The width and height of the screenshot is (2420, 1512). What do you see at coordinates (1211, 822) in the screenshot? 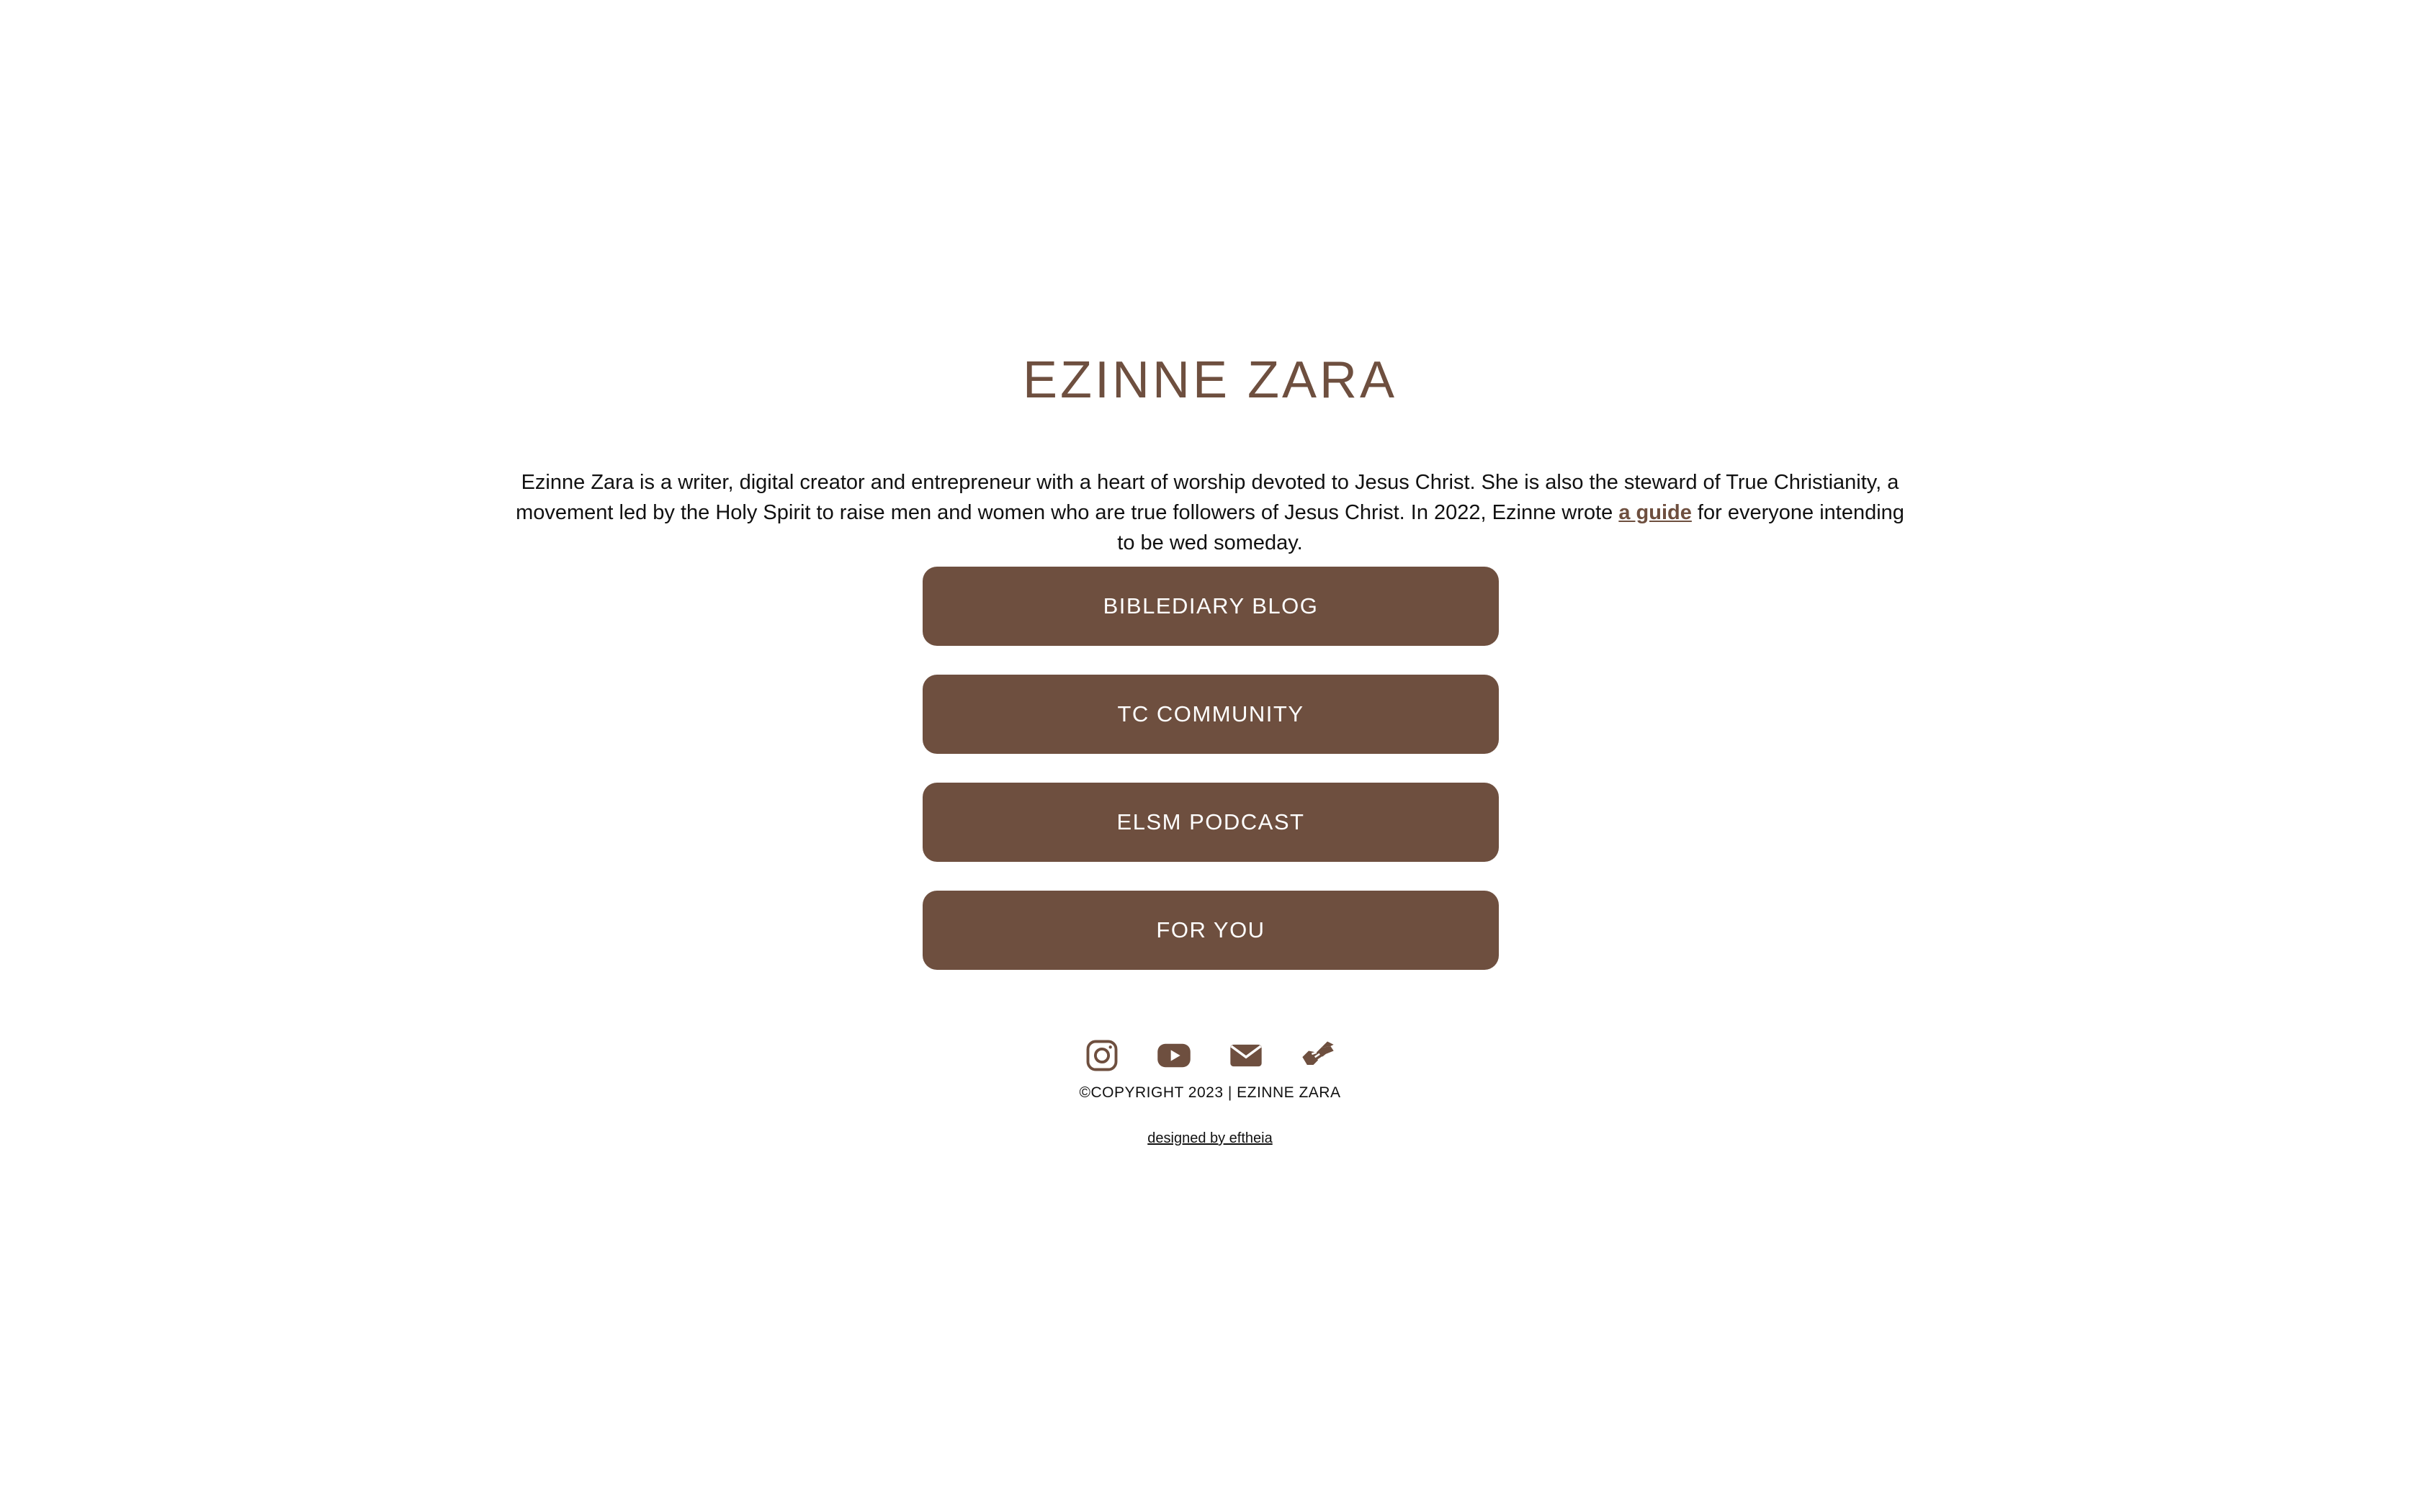
I see `elsm-podcast-button: ELSM PODCAST` at bounding box center [1211, 822].